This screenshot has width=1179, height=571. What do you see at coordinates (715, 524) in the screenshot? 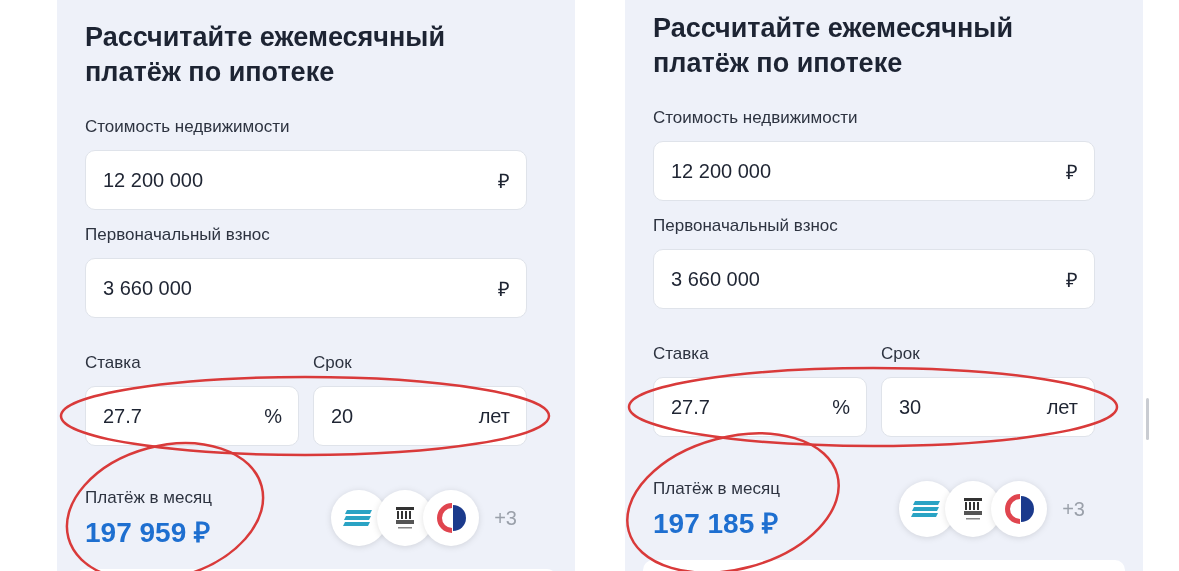
I see `payment-amount: 197 185 ₽` at bounding box center [715, 524].